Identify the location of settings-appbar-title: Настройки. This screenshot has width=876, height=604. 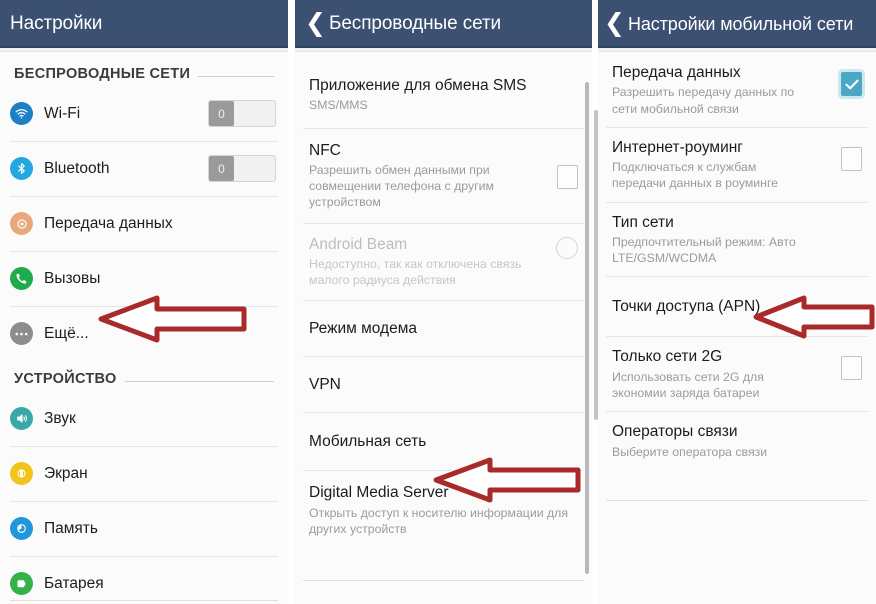
(56, 23).